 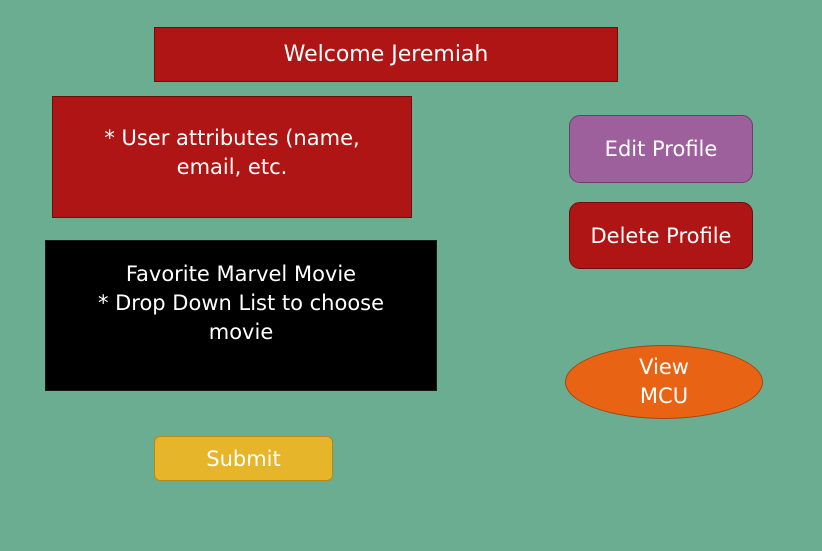 I want to click on delete-profile-button: Delete Profile, so click(x=661, y=235).